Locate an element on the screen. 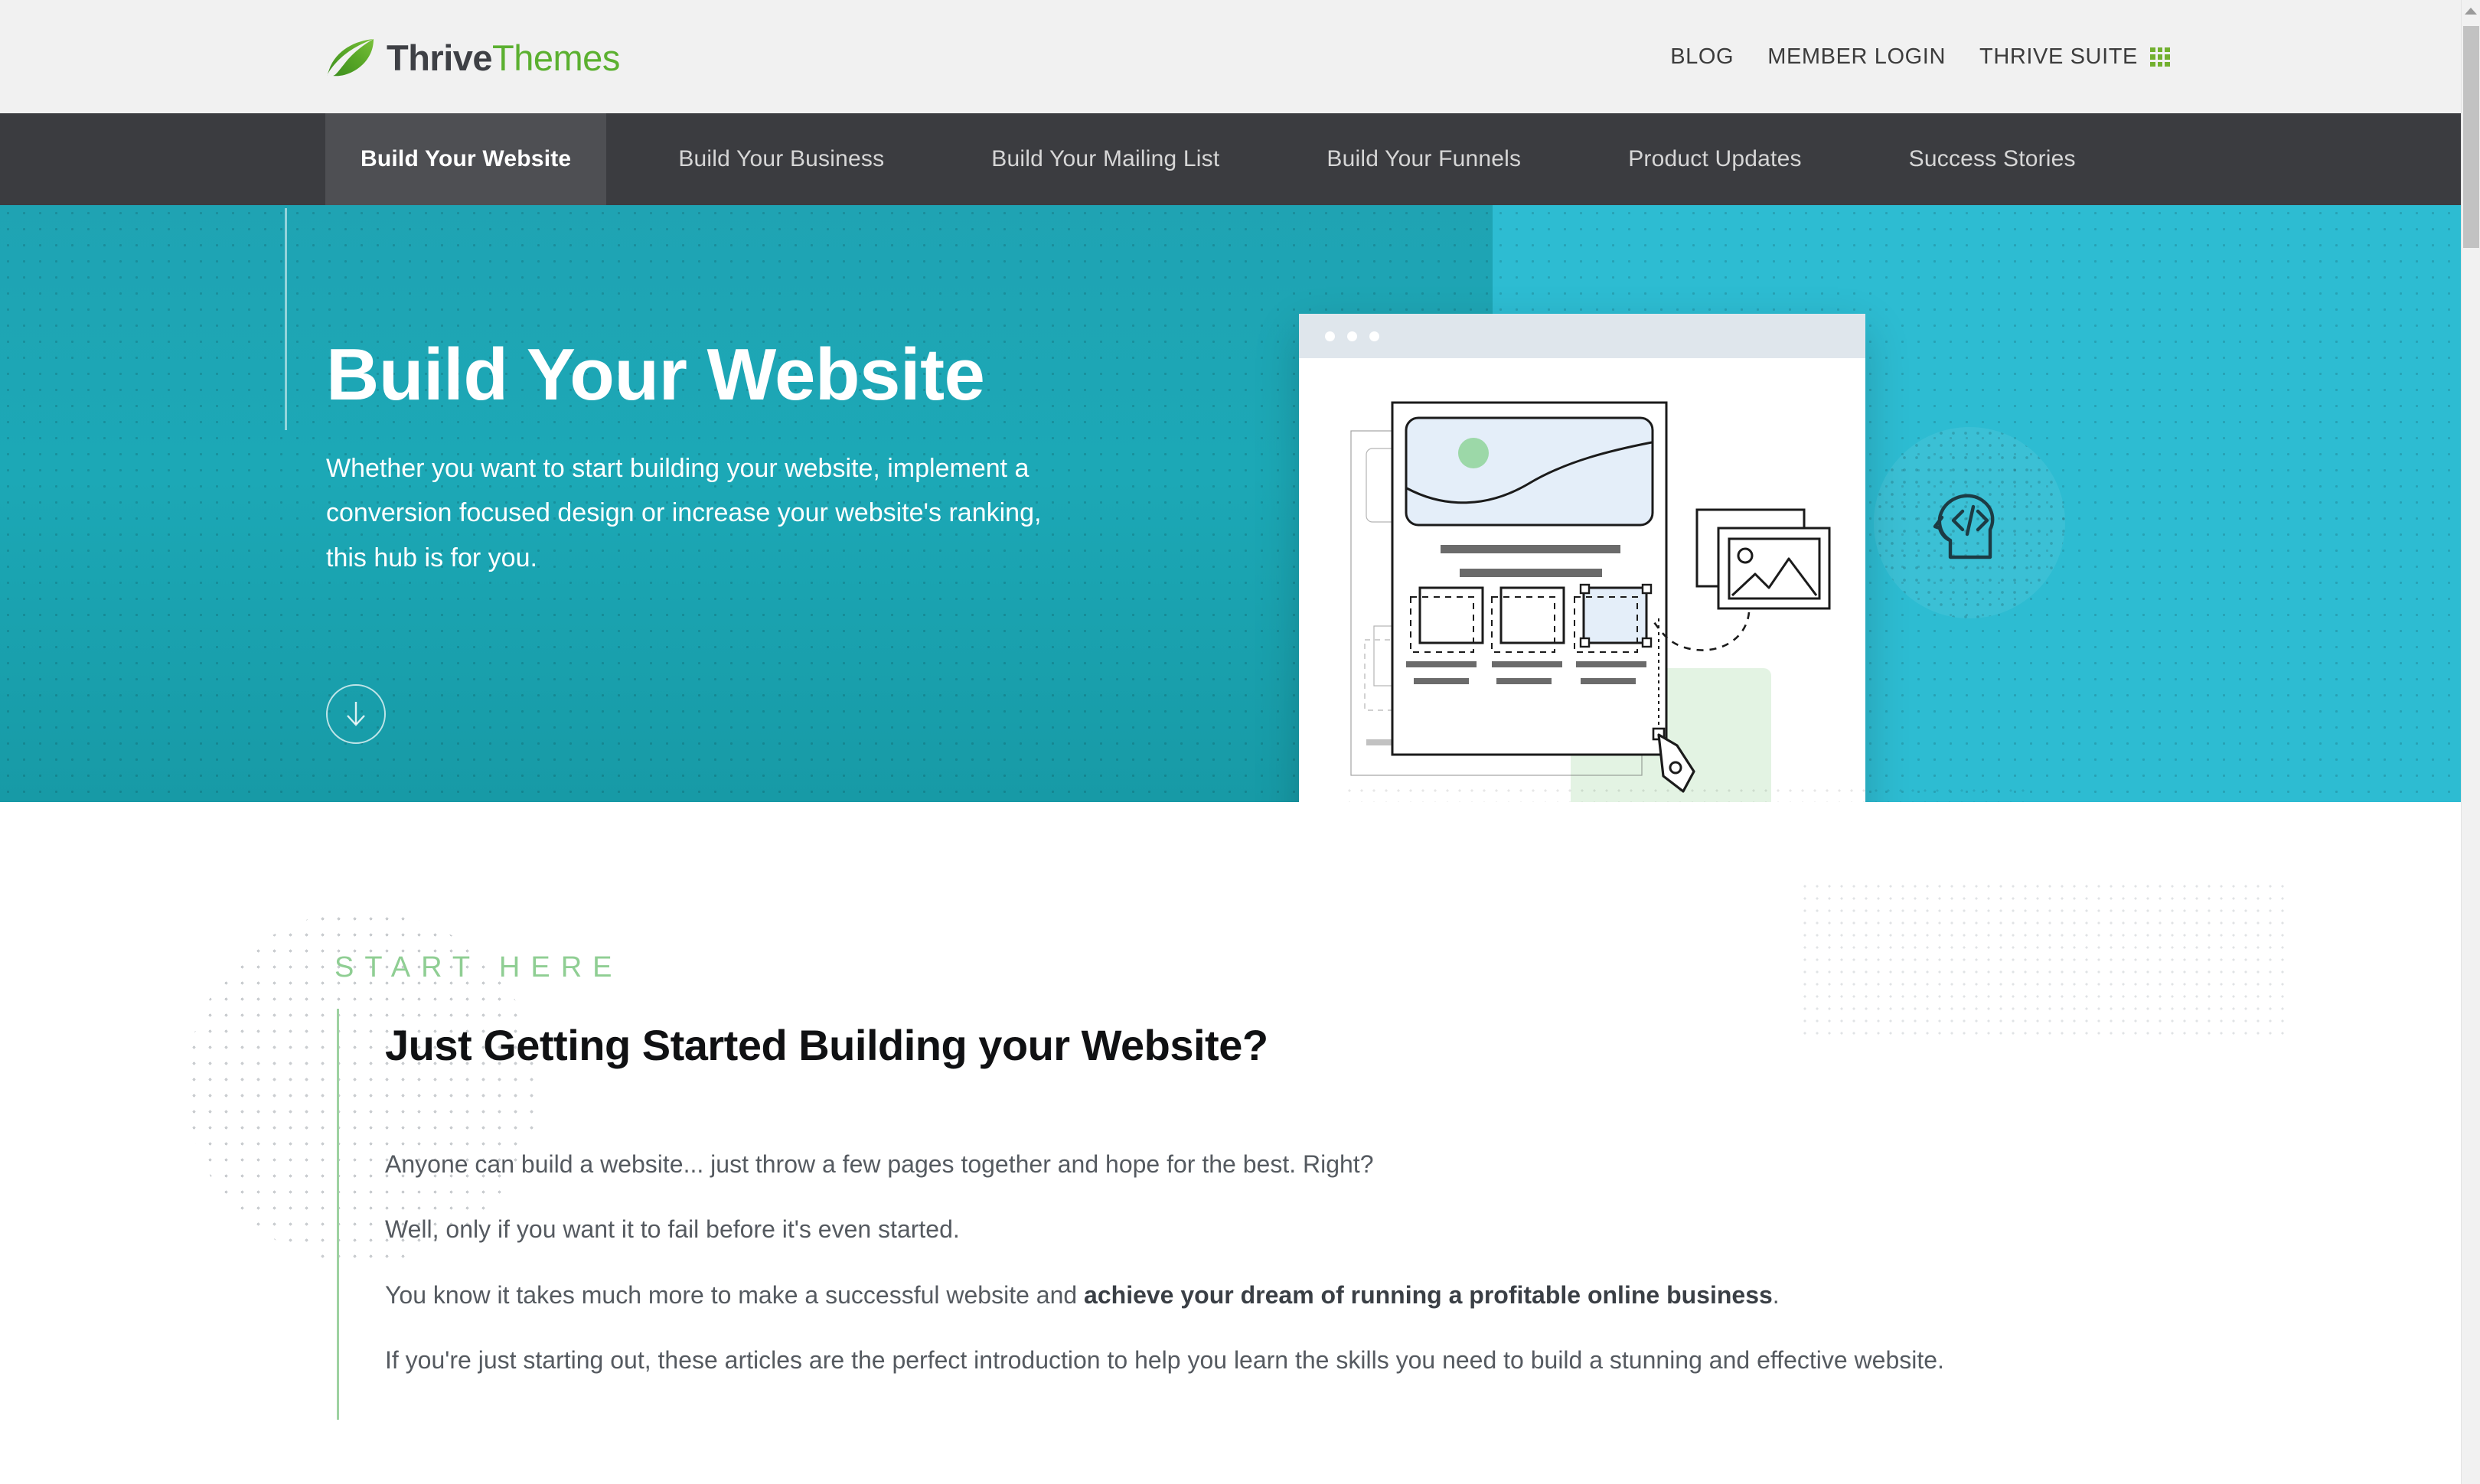 This screenshot has width=2480, height=1484. scroll-up-arrow-icon is located at coordinates (2471, 11).